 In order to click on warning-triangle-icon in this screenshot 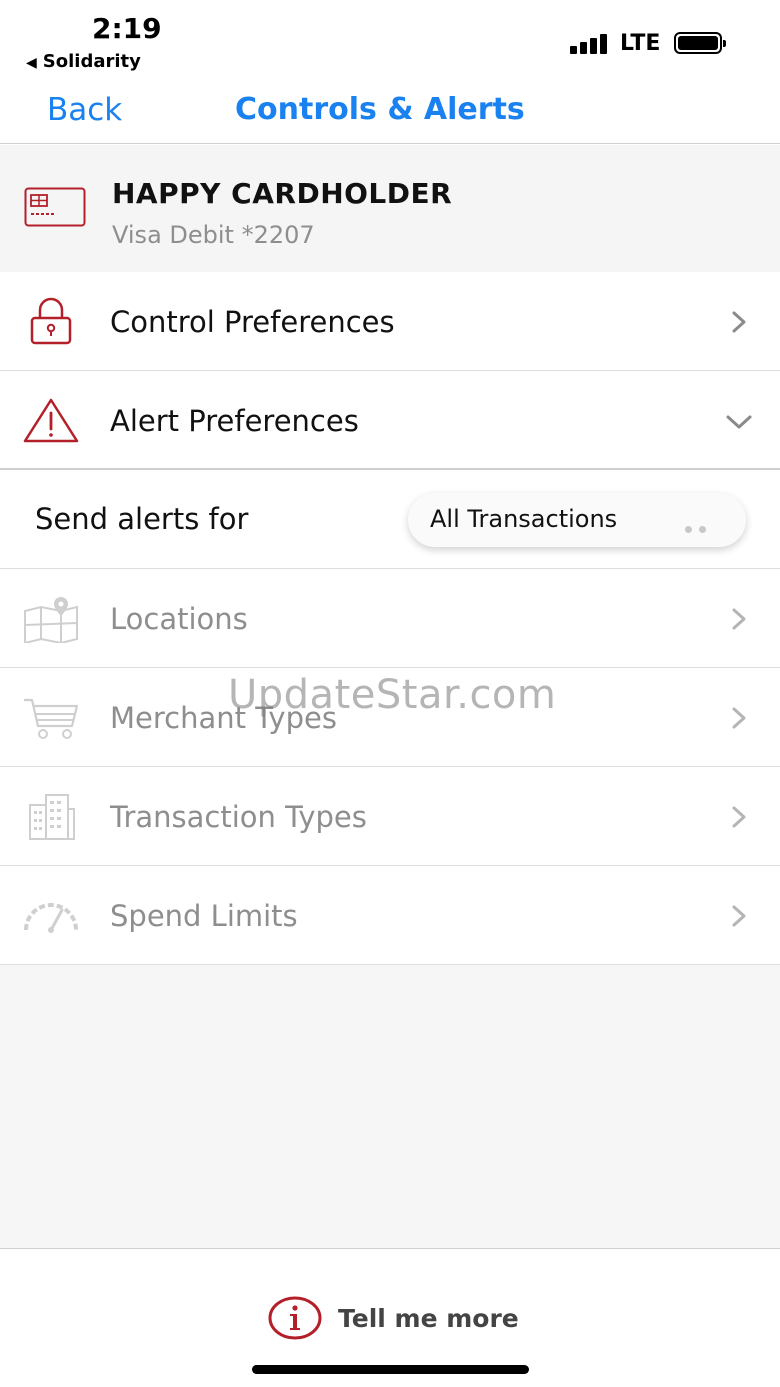, I will do `click(51, 420)`.